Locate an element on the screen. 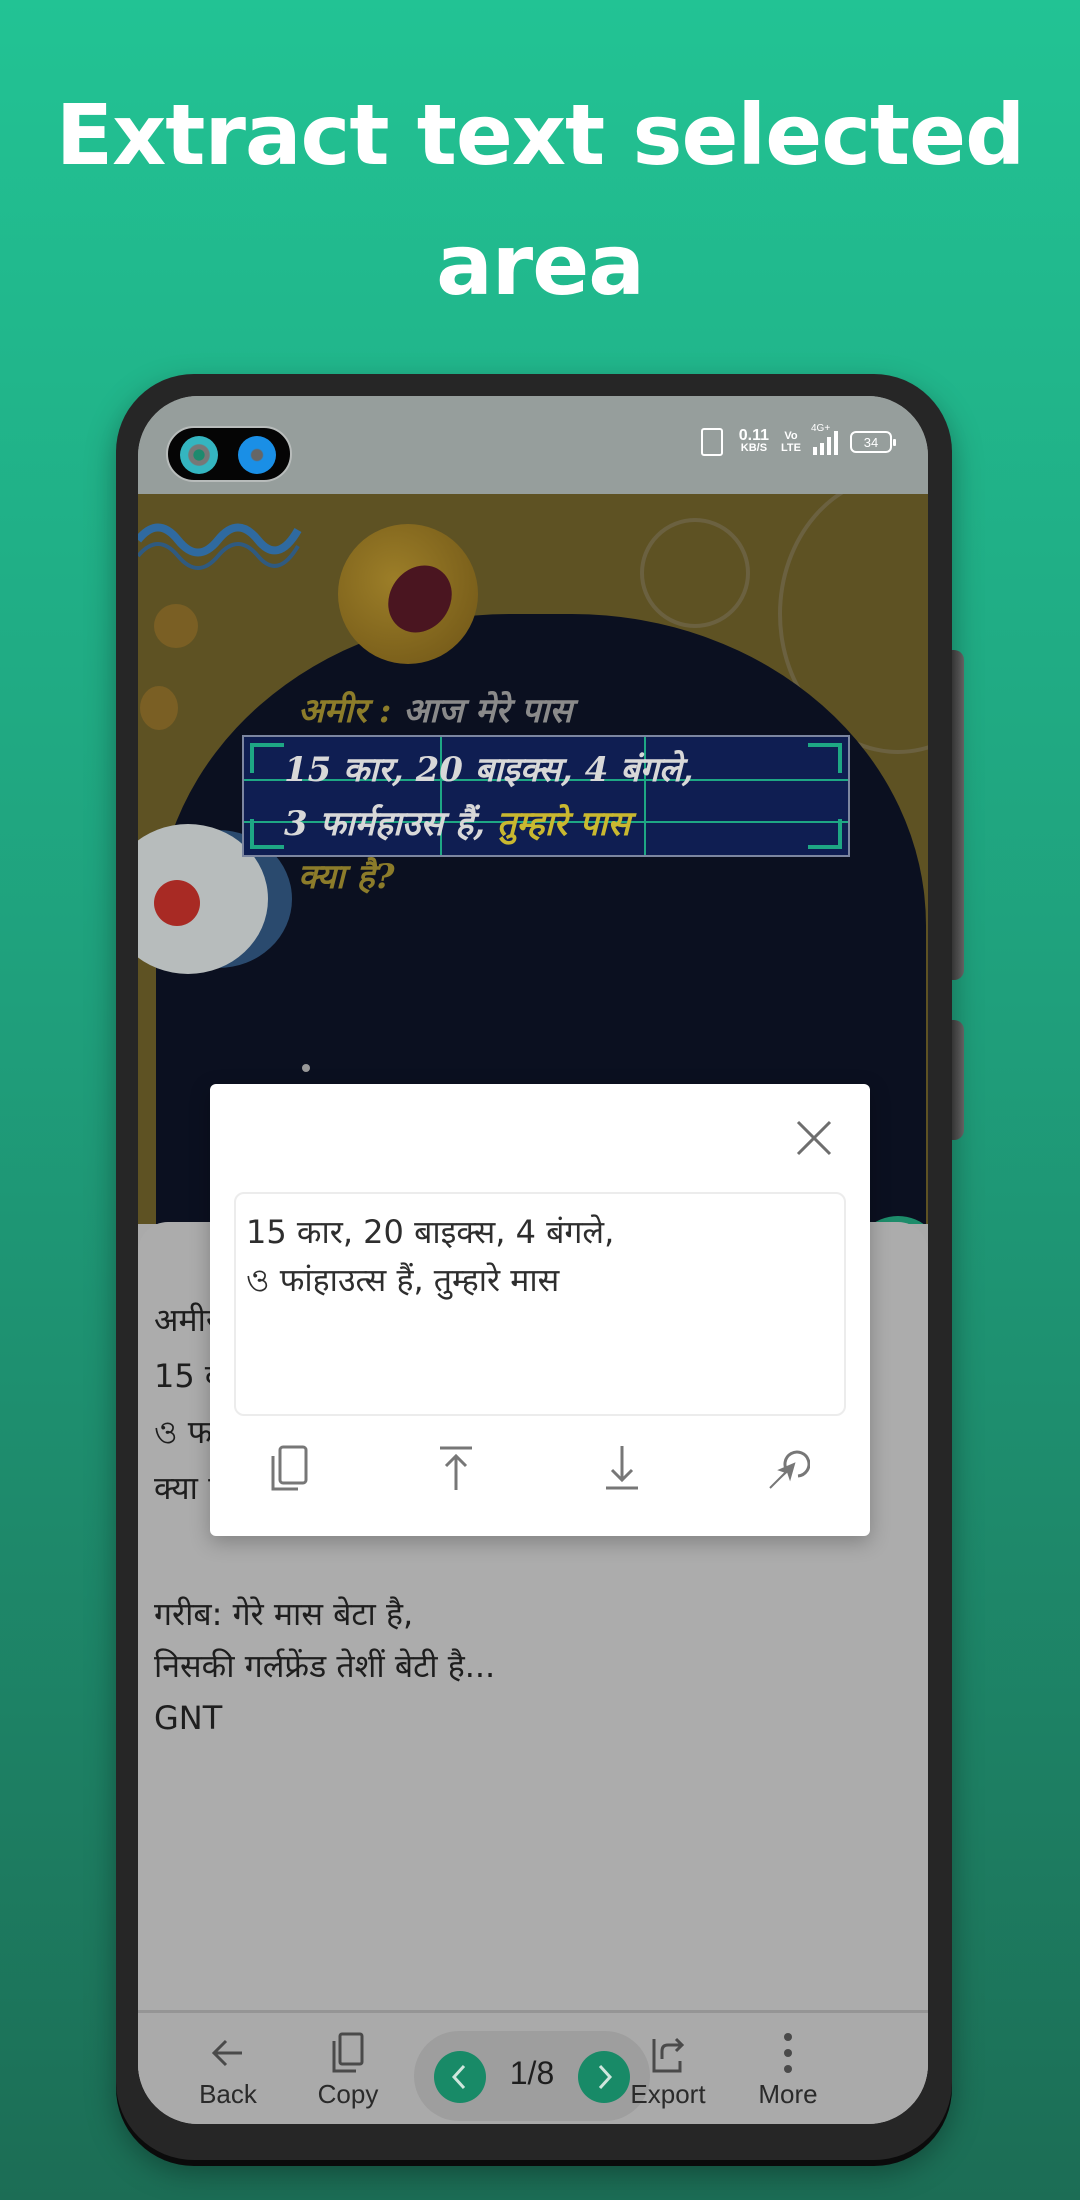 This screenshot has height=2200, width=1080. phone-volume-button is located at coordinates (957, 815).